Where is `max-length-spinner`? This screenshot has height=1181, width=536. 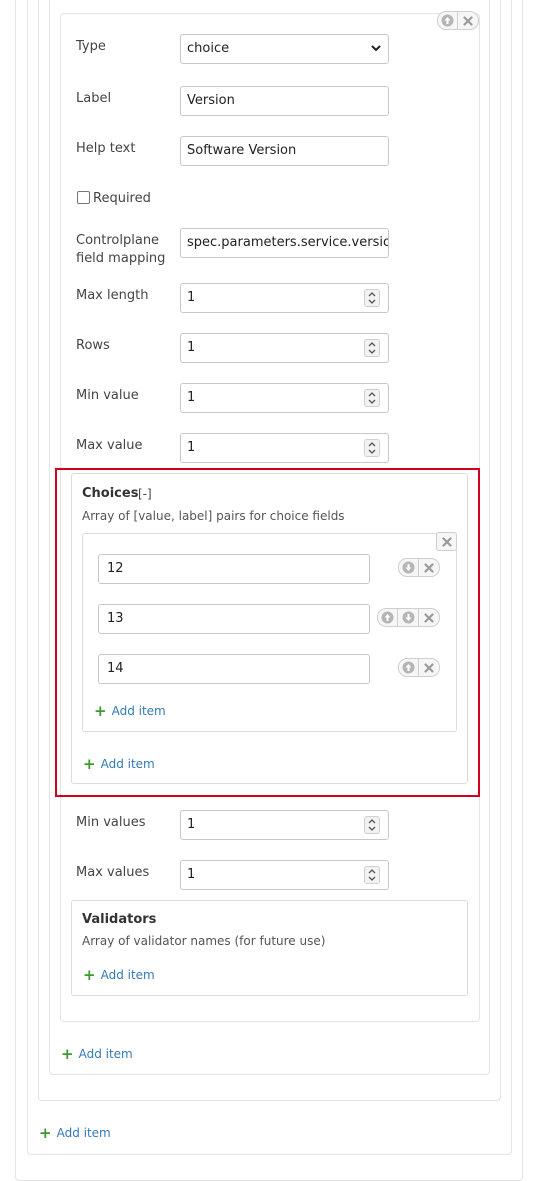
max-length-spinner is located at coordinates (372, 298).